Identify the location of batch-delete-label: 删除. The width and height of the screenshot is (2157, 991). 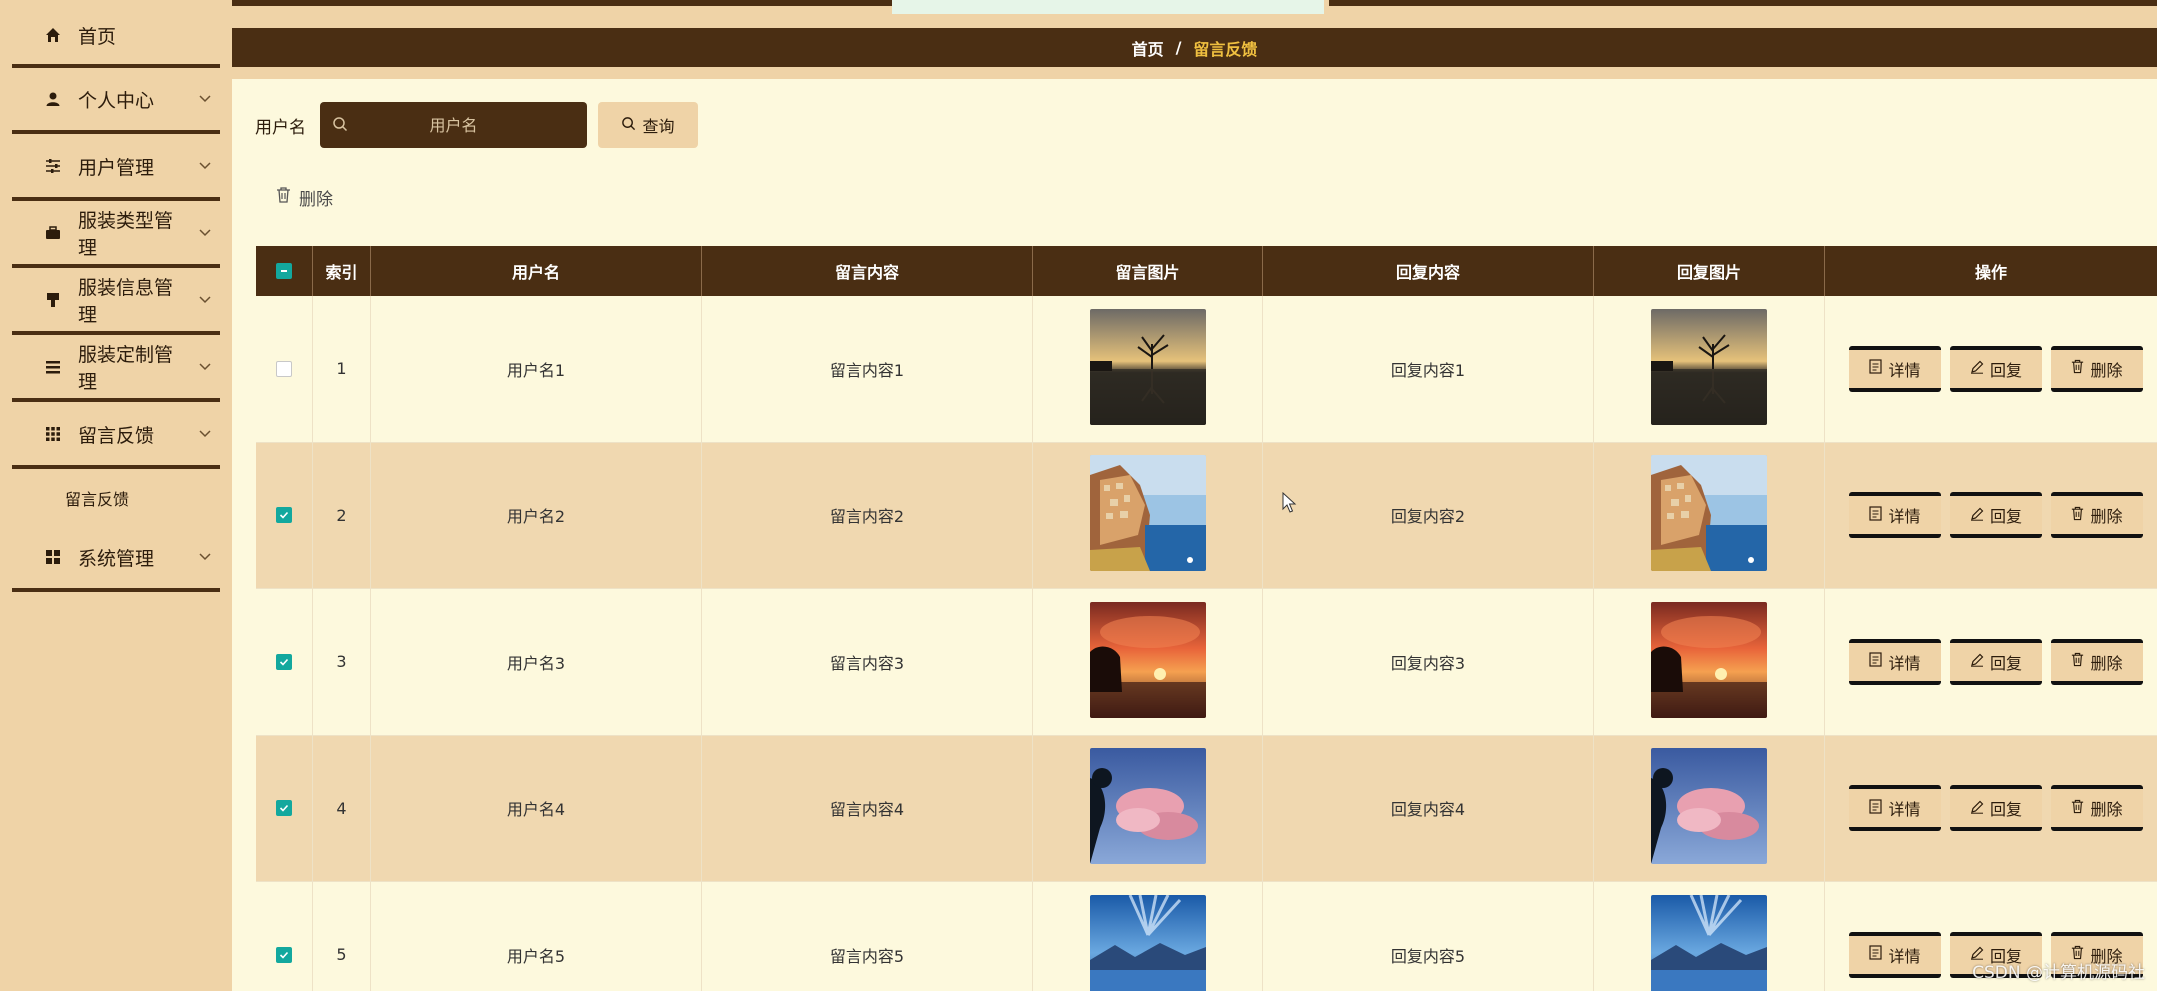
(316, 199).